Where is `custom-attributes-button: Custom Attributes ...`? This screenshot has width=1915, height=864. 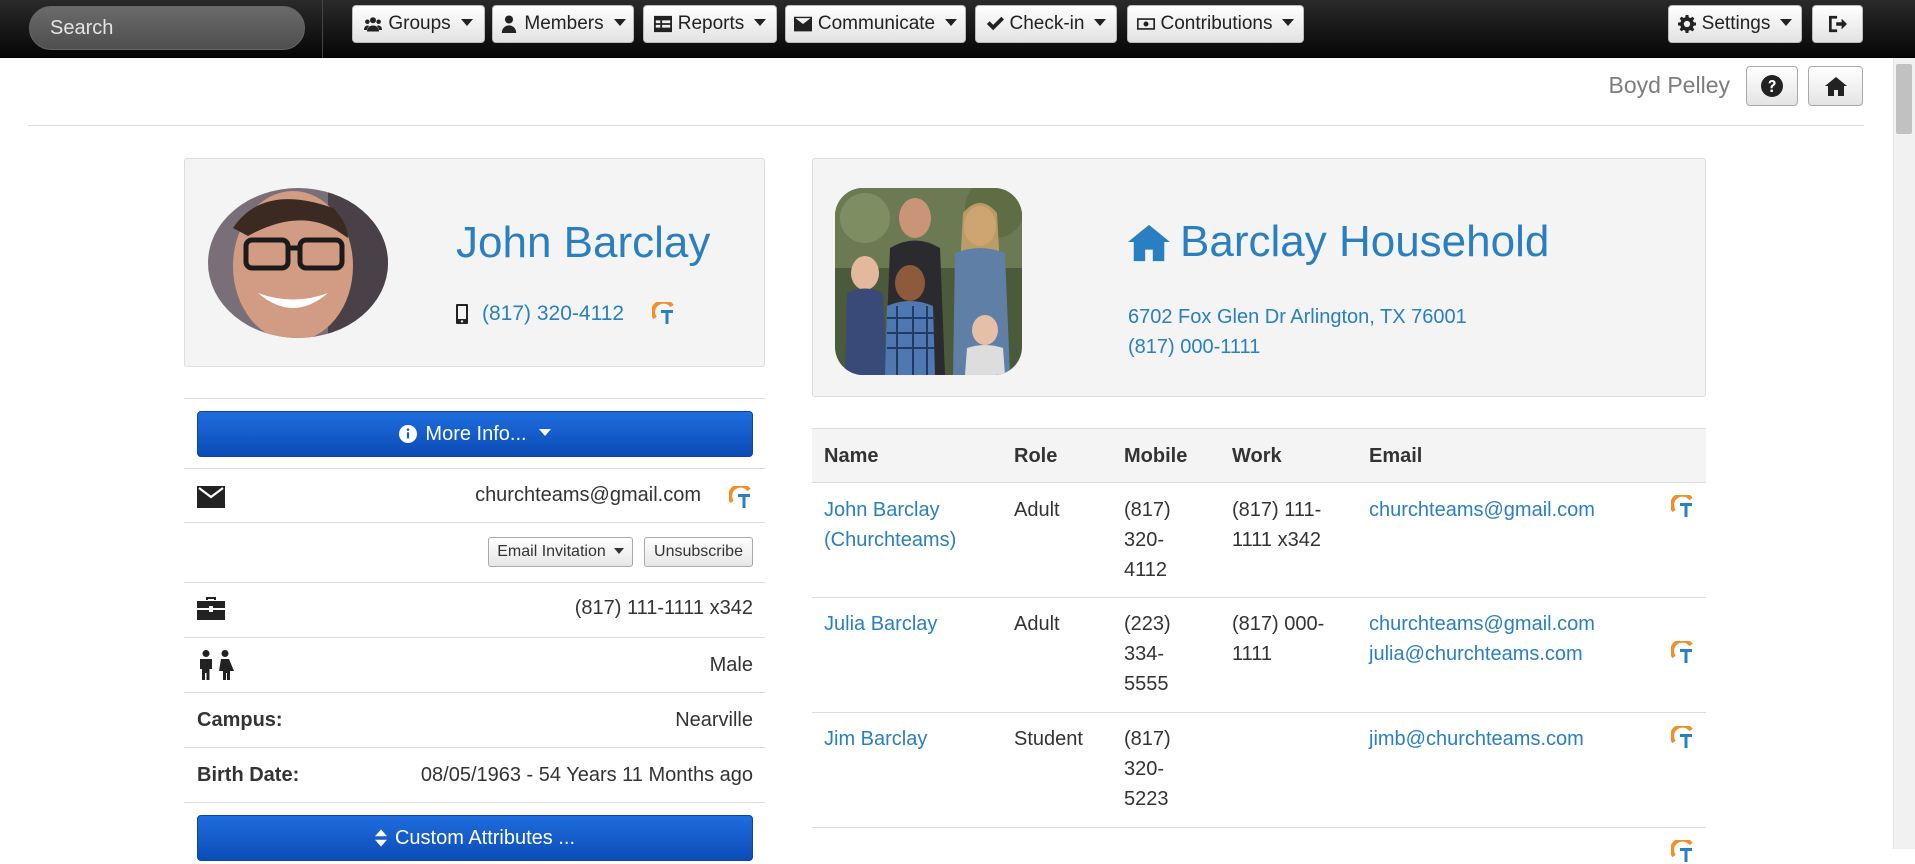 custom-attributes-button: Custom Attributes ... is located at coordinates (475, 838).